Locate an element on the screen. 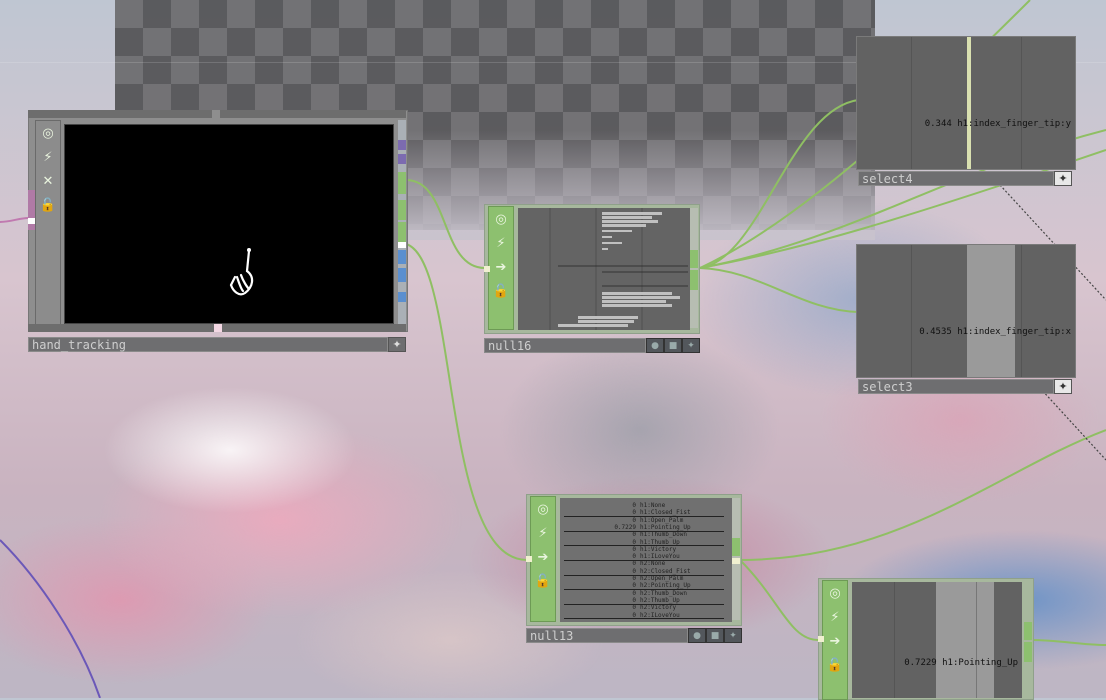 This screenshot has width=1106, height=700. node-hand-tracking: ◎ ⚡ ✕ 🔓 hand_tracking ✦ is located at coordinates (218, 232).